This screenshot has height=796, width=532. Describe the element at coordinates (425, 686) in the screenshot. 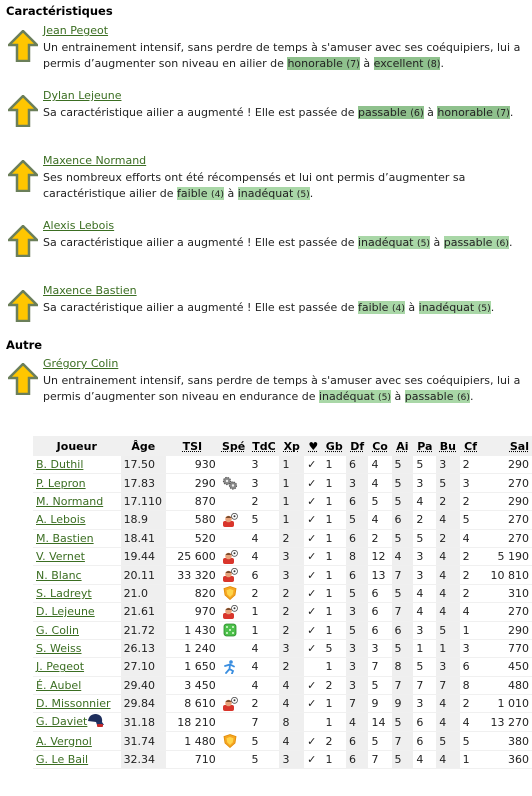

I see `cell-pa: 7` at that location.